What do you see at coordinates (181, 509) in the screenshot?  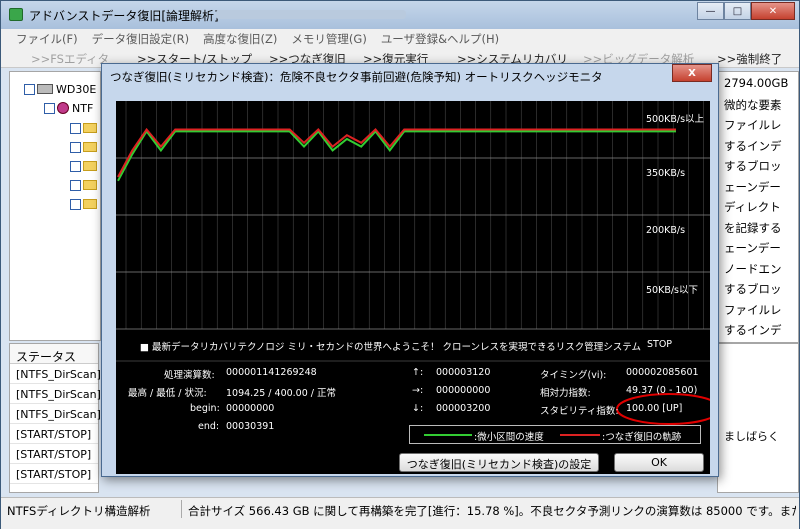 I see `status-divider` at bounding box center [181, 509].